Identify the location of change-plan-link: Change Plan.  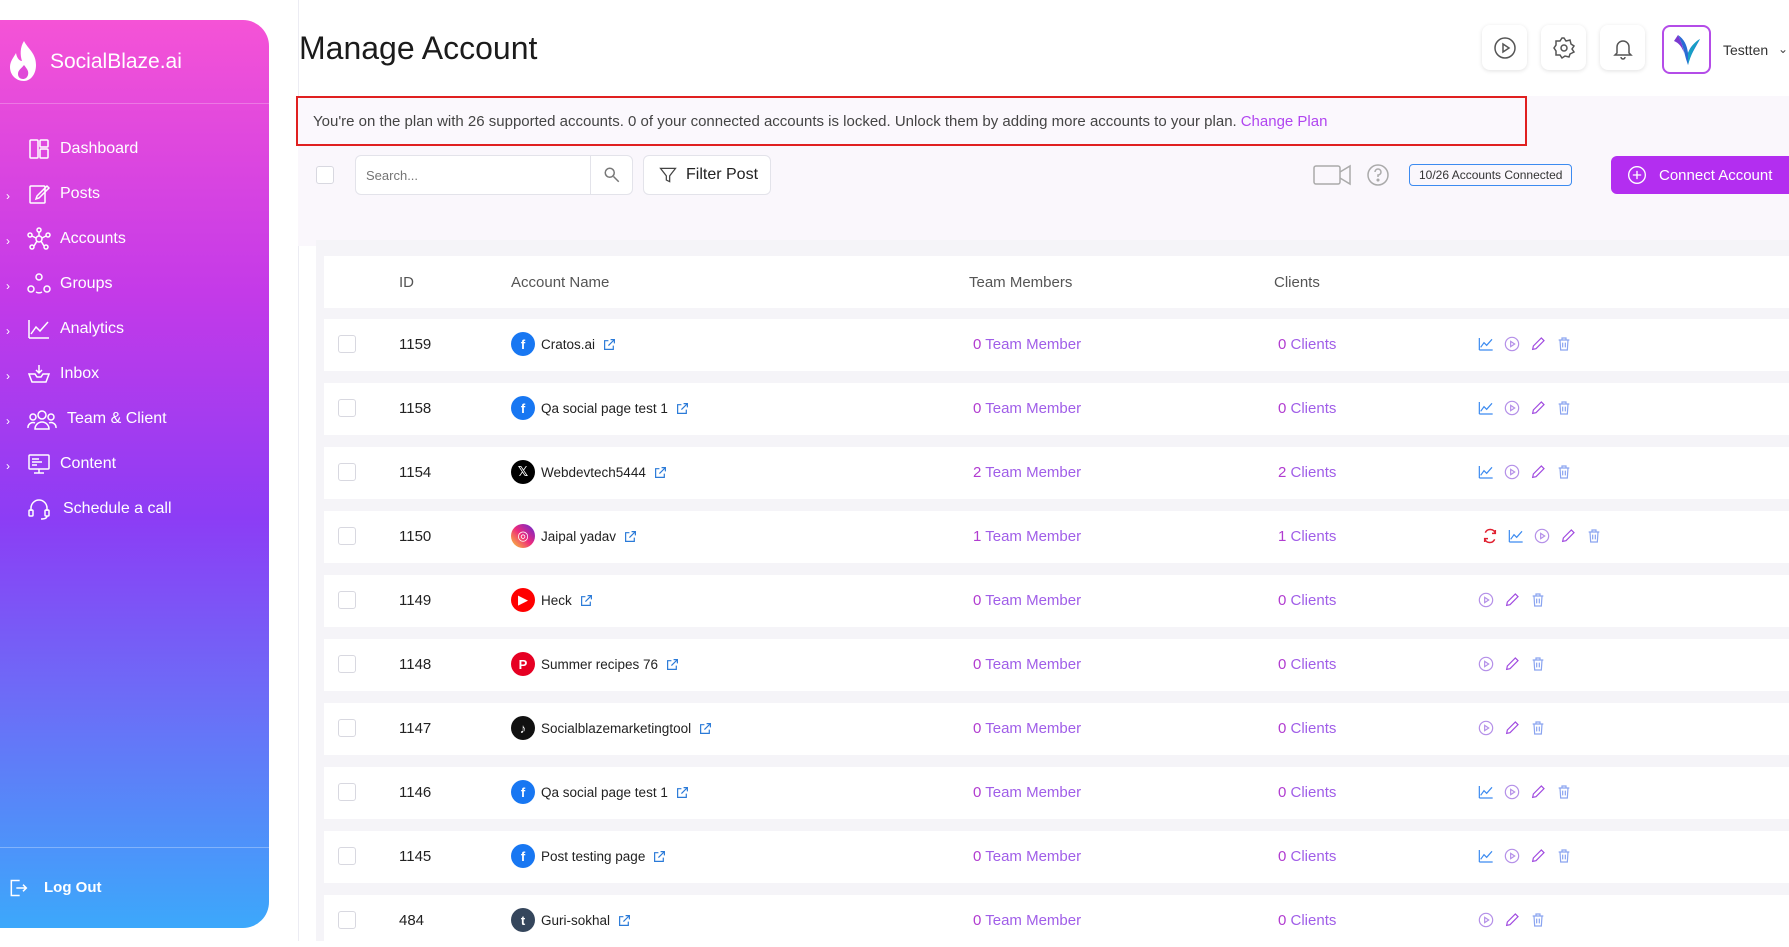
(1284, 121).